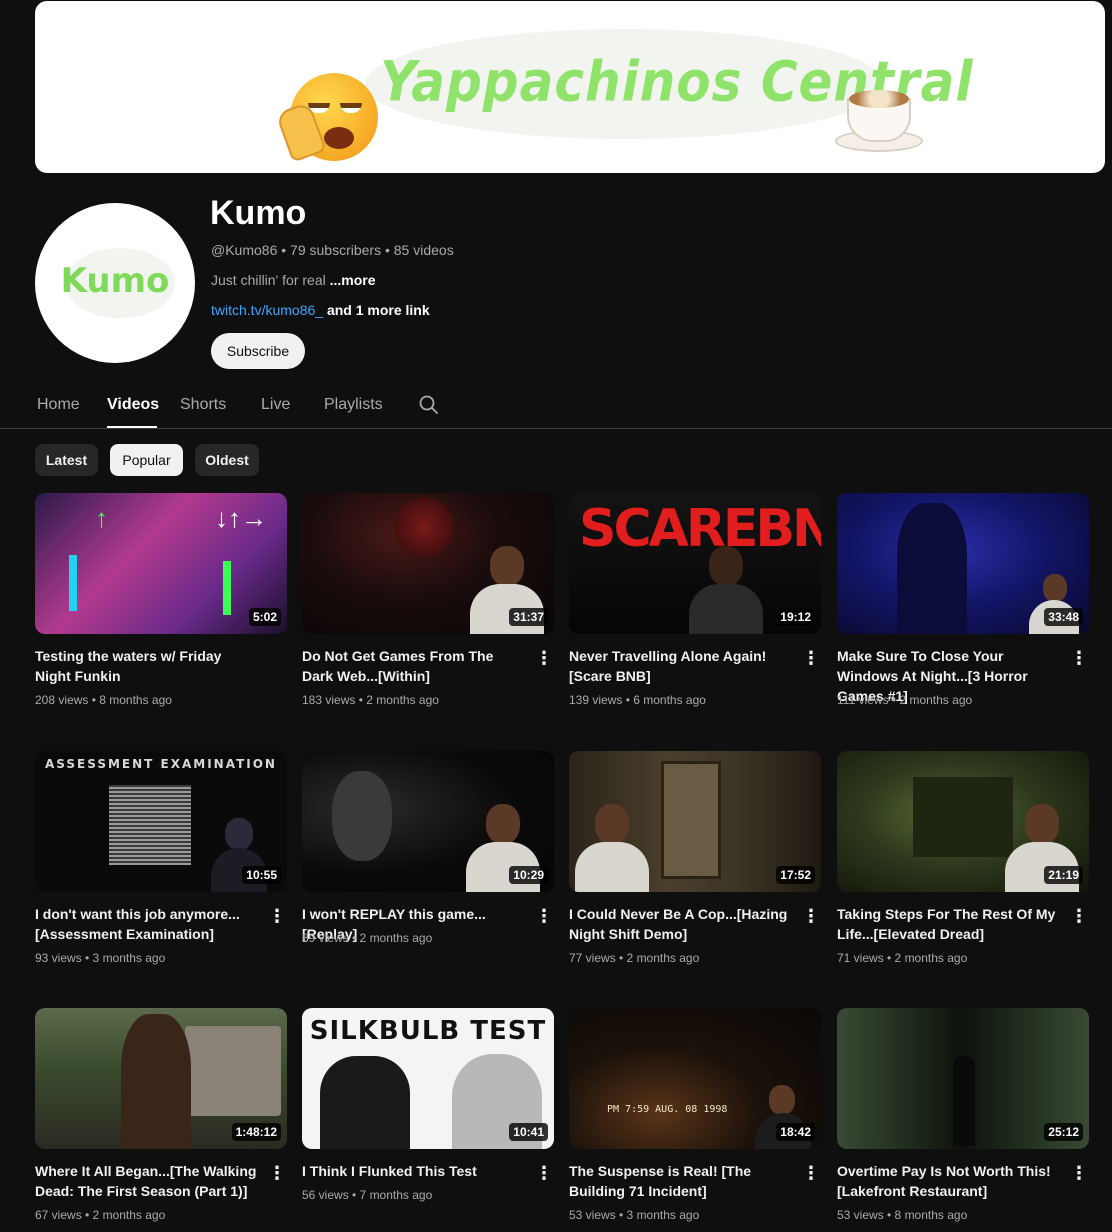  Describe the element at coordinates (150, 825) in the screenshot. I see `static-face` at that location.